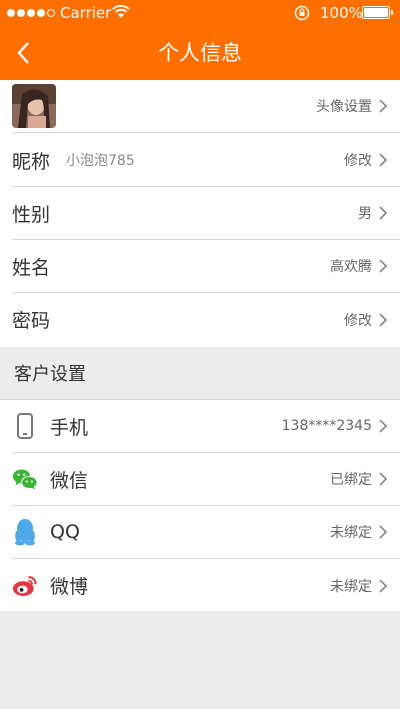  Describe the element at coordinates (206, 160) in the screenshot. I see `nickname-row: 昵称 小泡泡785 修改` at that location.